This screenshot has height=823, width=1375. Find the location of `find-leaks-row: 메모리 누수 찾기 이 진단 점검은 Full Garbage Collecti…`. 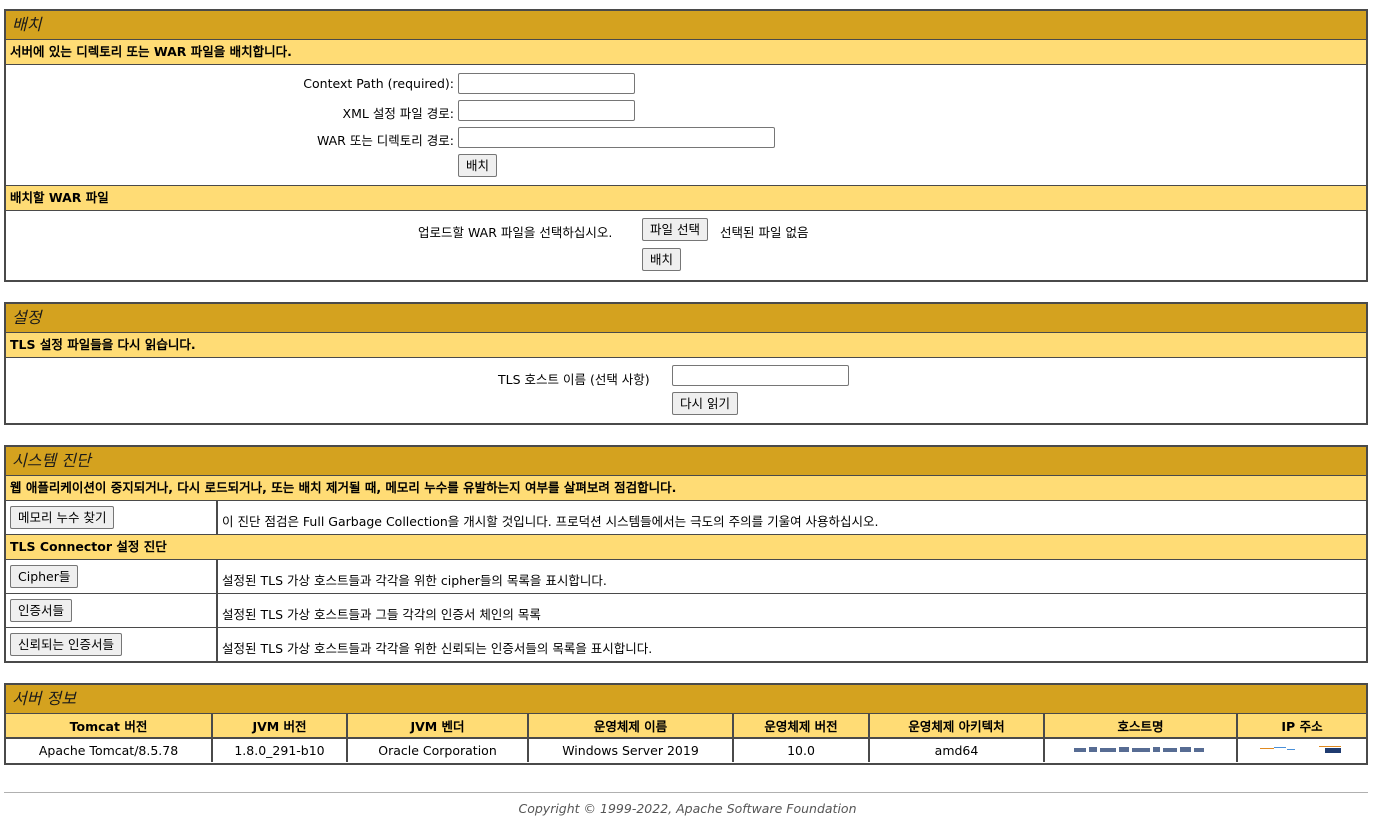

find-leaks-row: 메모리 누수 찾기 이 진단 점검은 Full Garbage Collecti… is located at coordinates (686, 517).